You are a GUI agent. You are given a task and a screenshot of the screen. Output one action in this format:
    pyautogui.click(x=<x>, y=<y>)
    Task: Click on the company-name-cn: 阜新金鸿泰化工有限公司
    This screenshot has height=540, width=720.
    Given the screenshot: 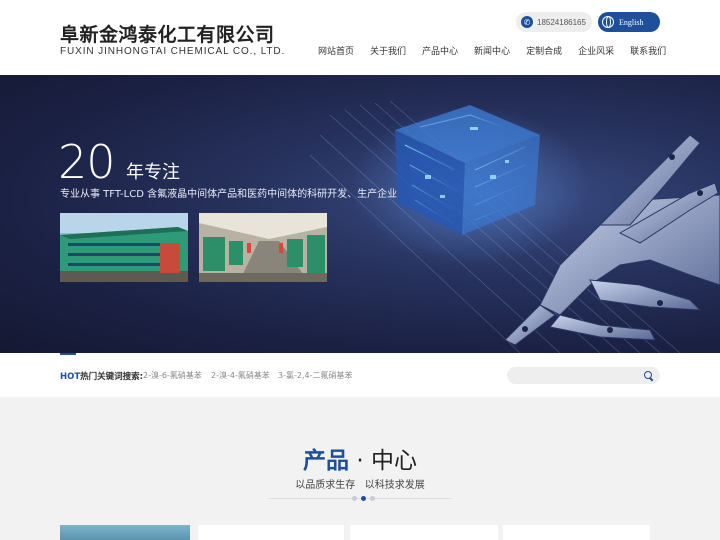 What is the action you would take?
    pyautogui.click(x=167, y=33)
    